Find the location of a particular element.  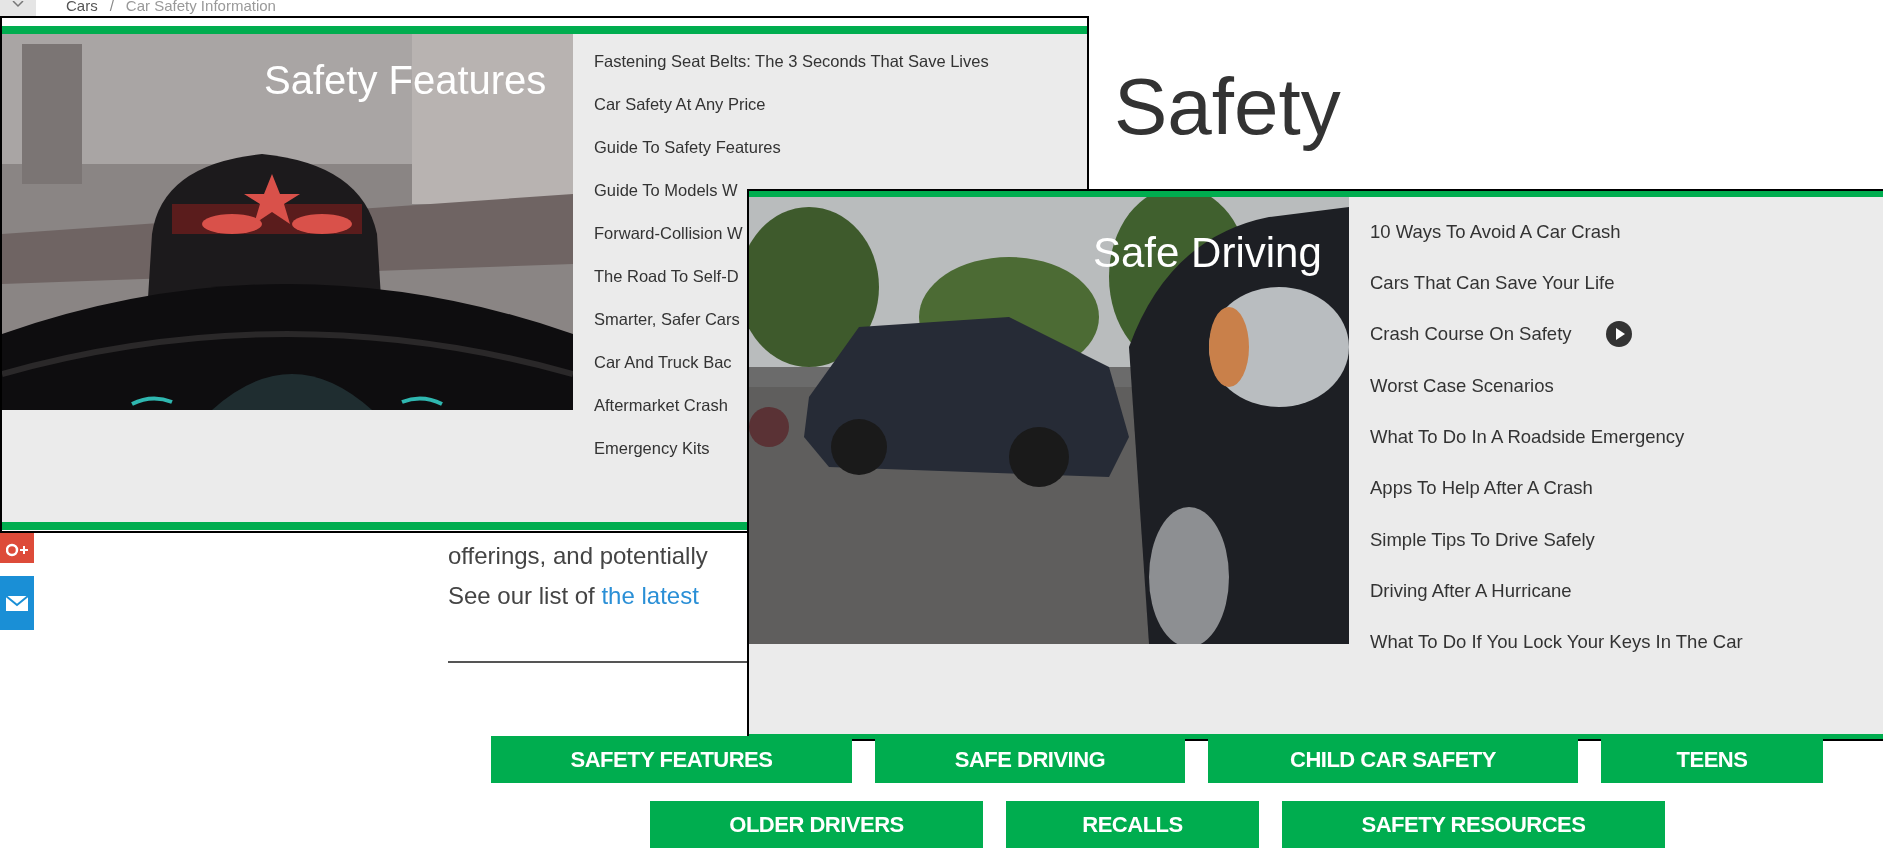

menu-link: Worst Case Scenarios is located at coordinates (1462, 385).